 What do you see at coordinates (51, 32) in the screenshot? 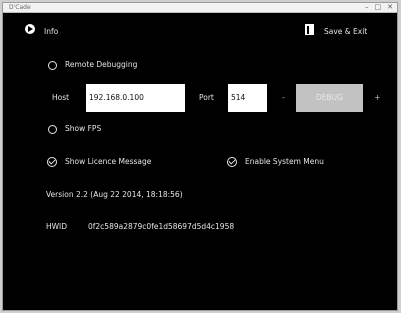
I see `info-button: Info` at bounding box center [51, 32].